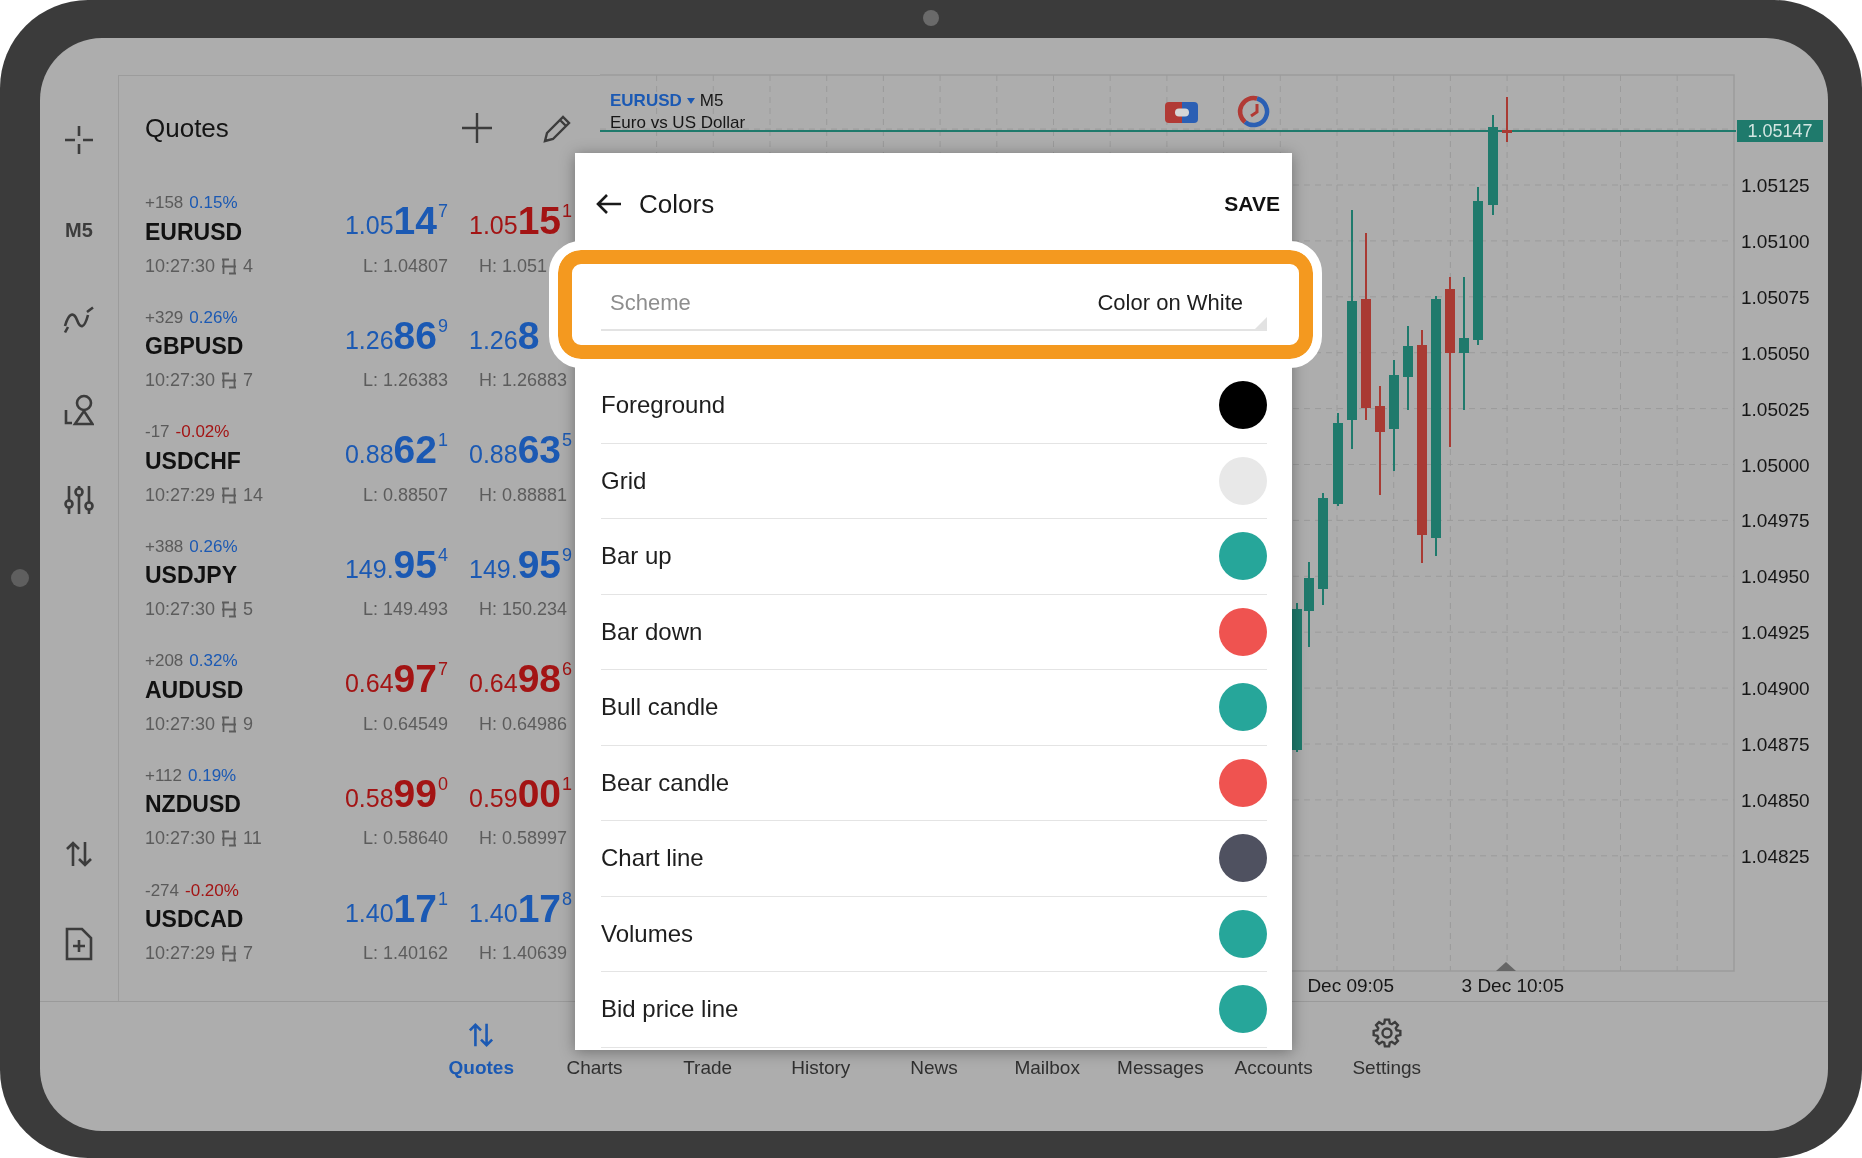 The height and width of the screenshot is (1158, 1862). Describe the element at coordinates (665, 782) in the screenshot. I see `color-name: Bear candle` at that location.